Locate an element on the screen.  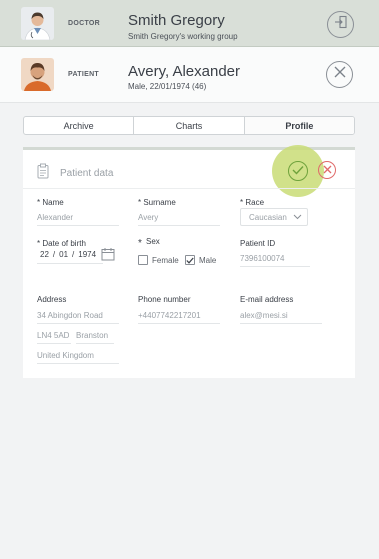
name-field: Alexander is located at coordinates (78, 219).